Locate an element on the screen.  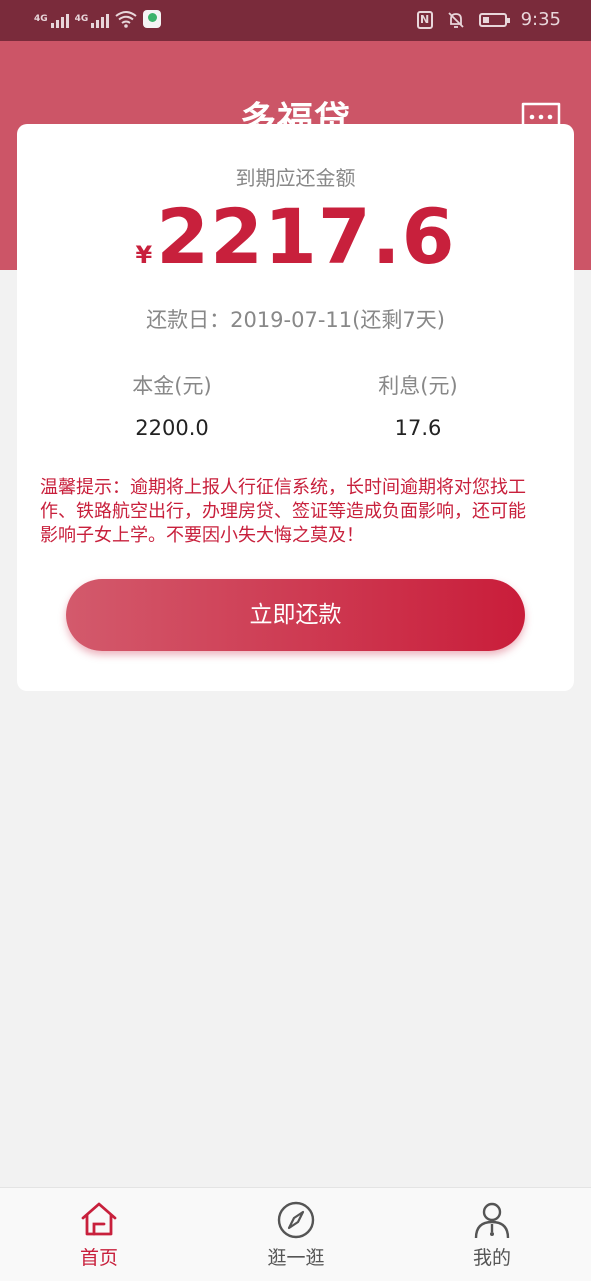
interest-block: 利息(元) 17.6 is located at coordinates (418, 405).